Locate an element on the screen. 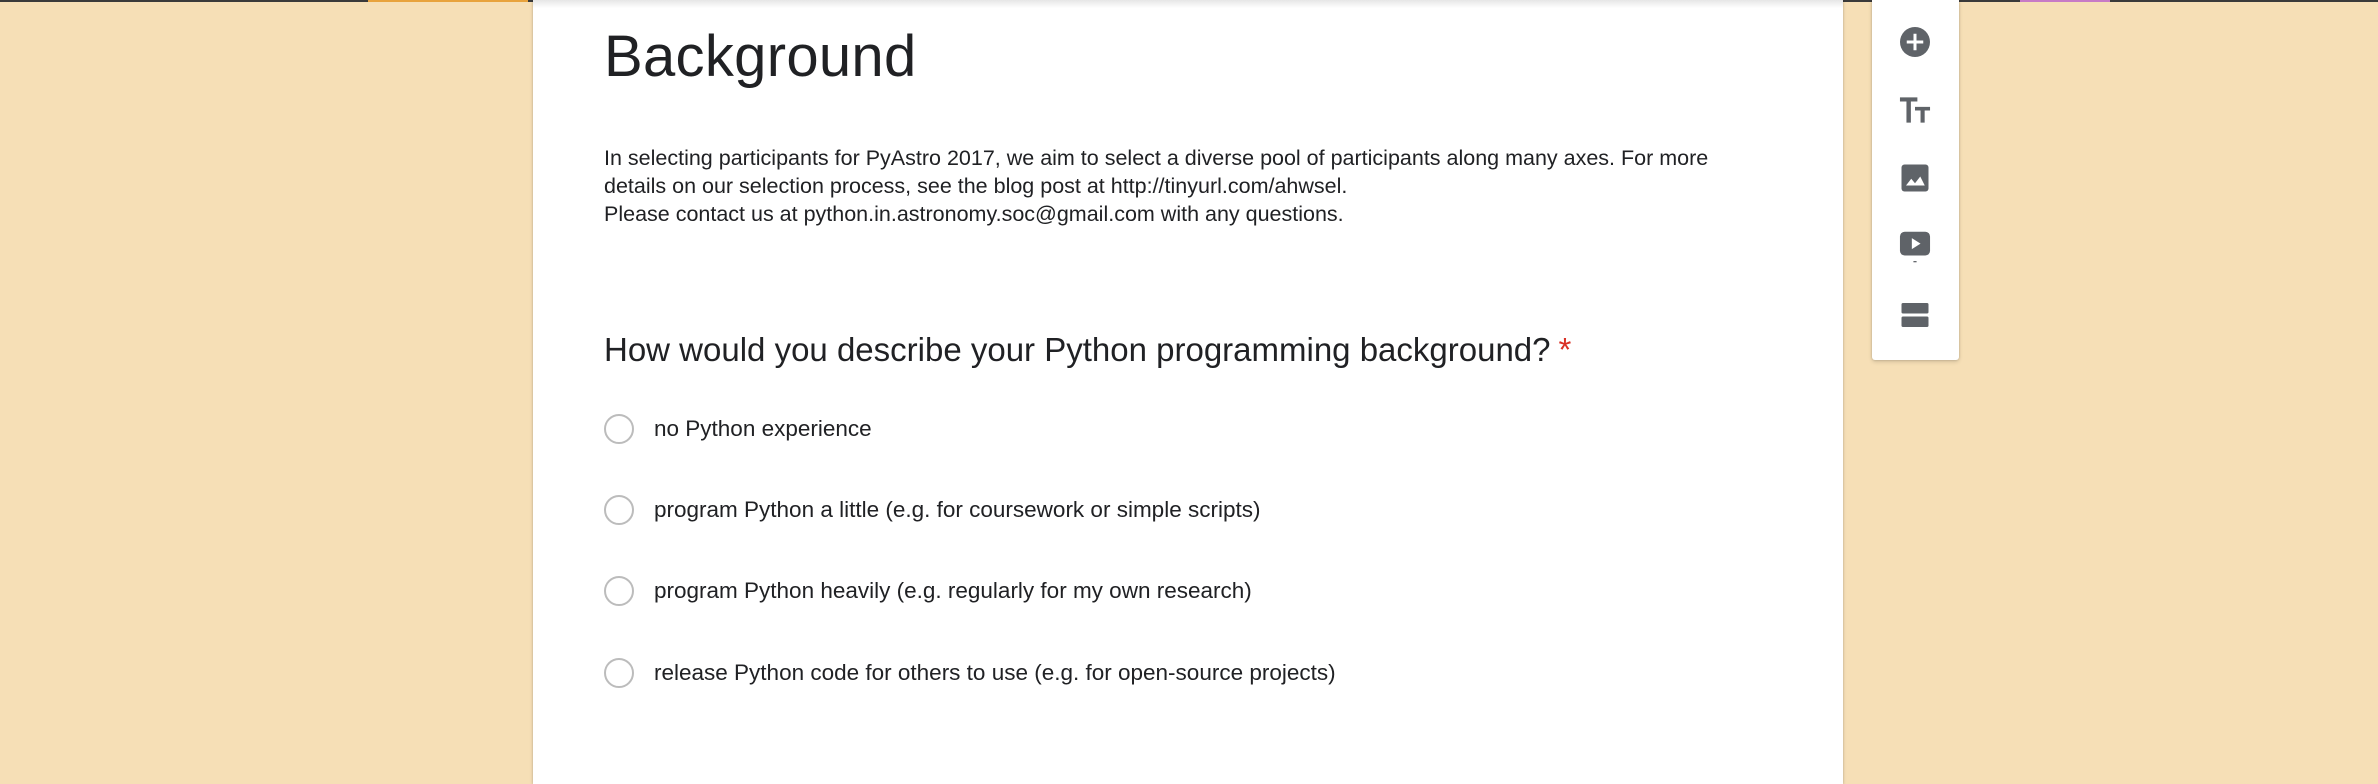 The height and width of the screenshot is (784, 2378). section-icon is located at coordinates (1915, 315).